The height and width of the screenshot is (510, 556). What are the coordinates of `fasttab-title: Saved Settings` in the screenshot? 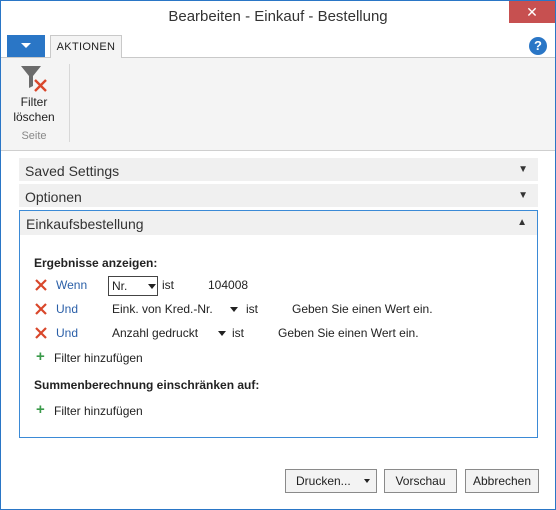 It's located at (72, 171).